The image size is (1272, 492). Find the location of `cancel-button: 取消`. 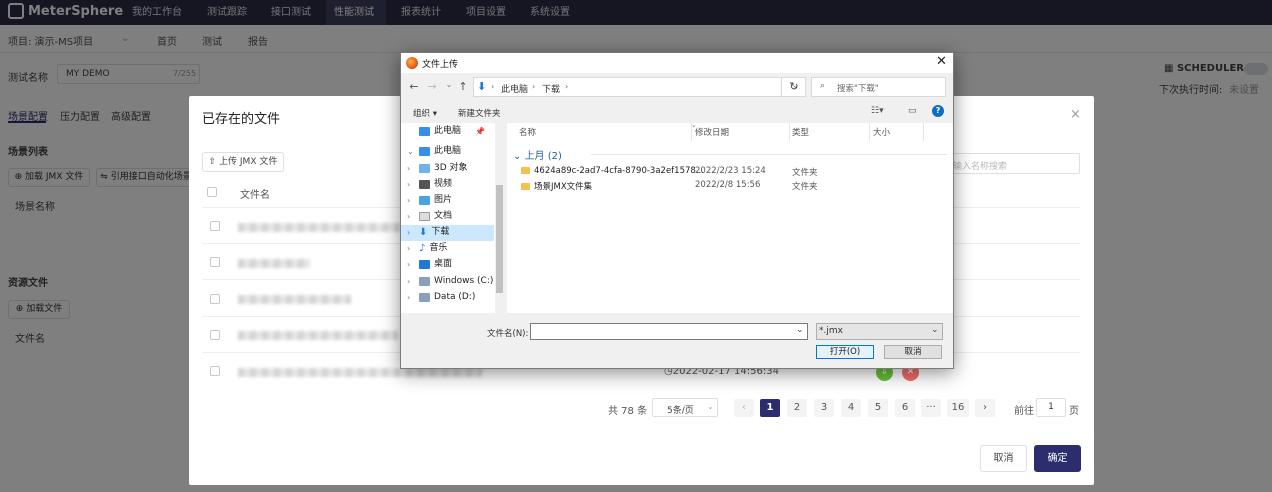

cancel-button: 取消 is located at coordinates (1003, 458).